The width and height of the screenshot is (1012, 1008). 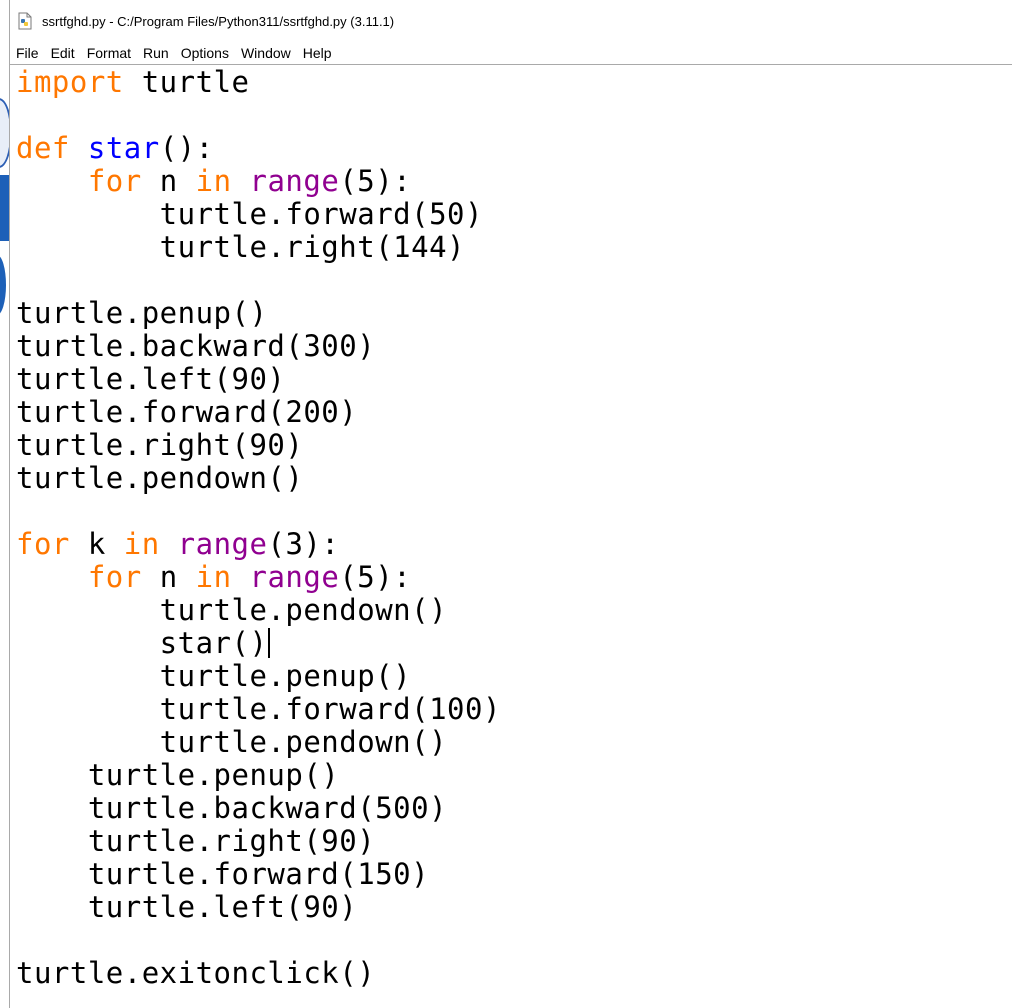 What do you see at coordinates (96, 544) in the screenshot?
I see `code-token: k` at bounding box center [96, 544].